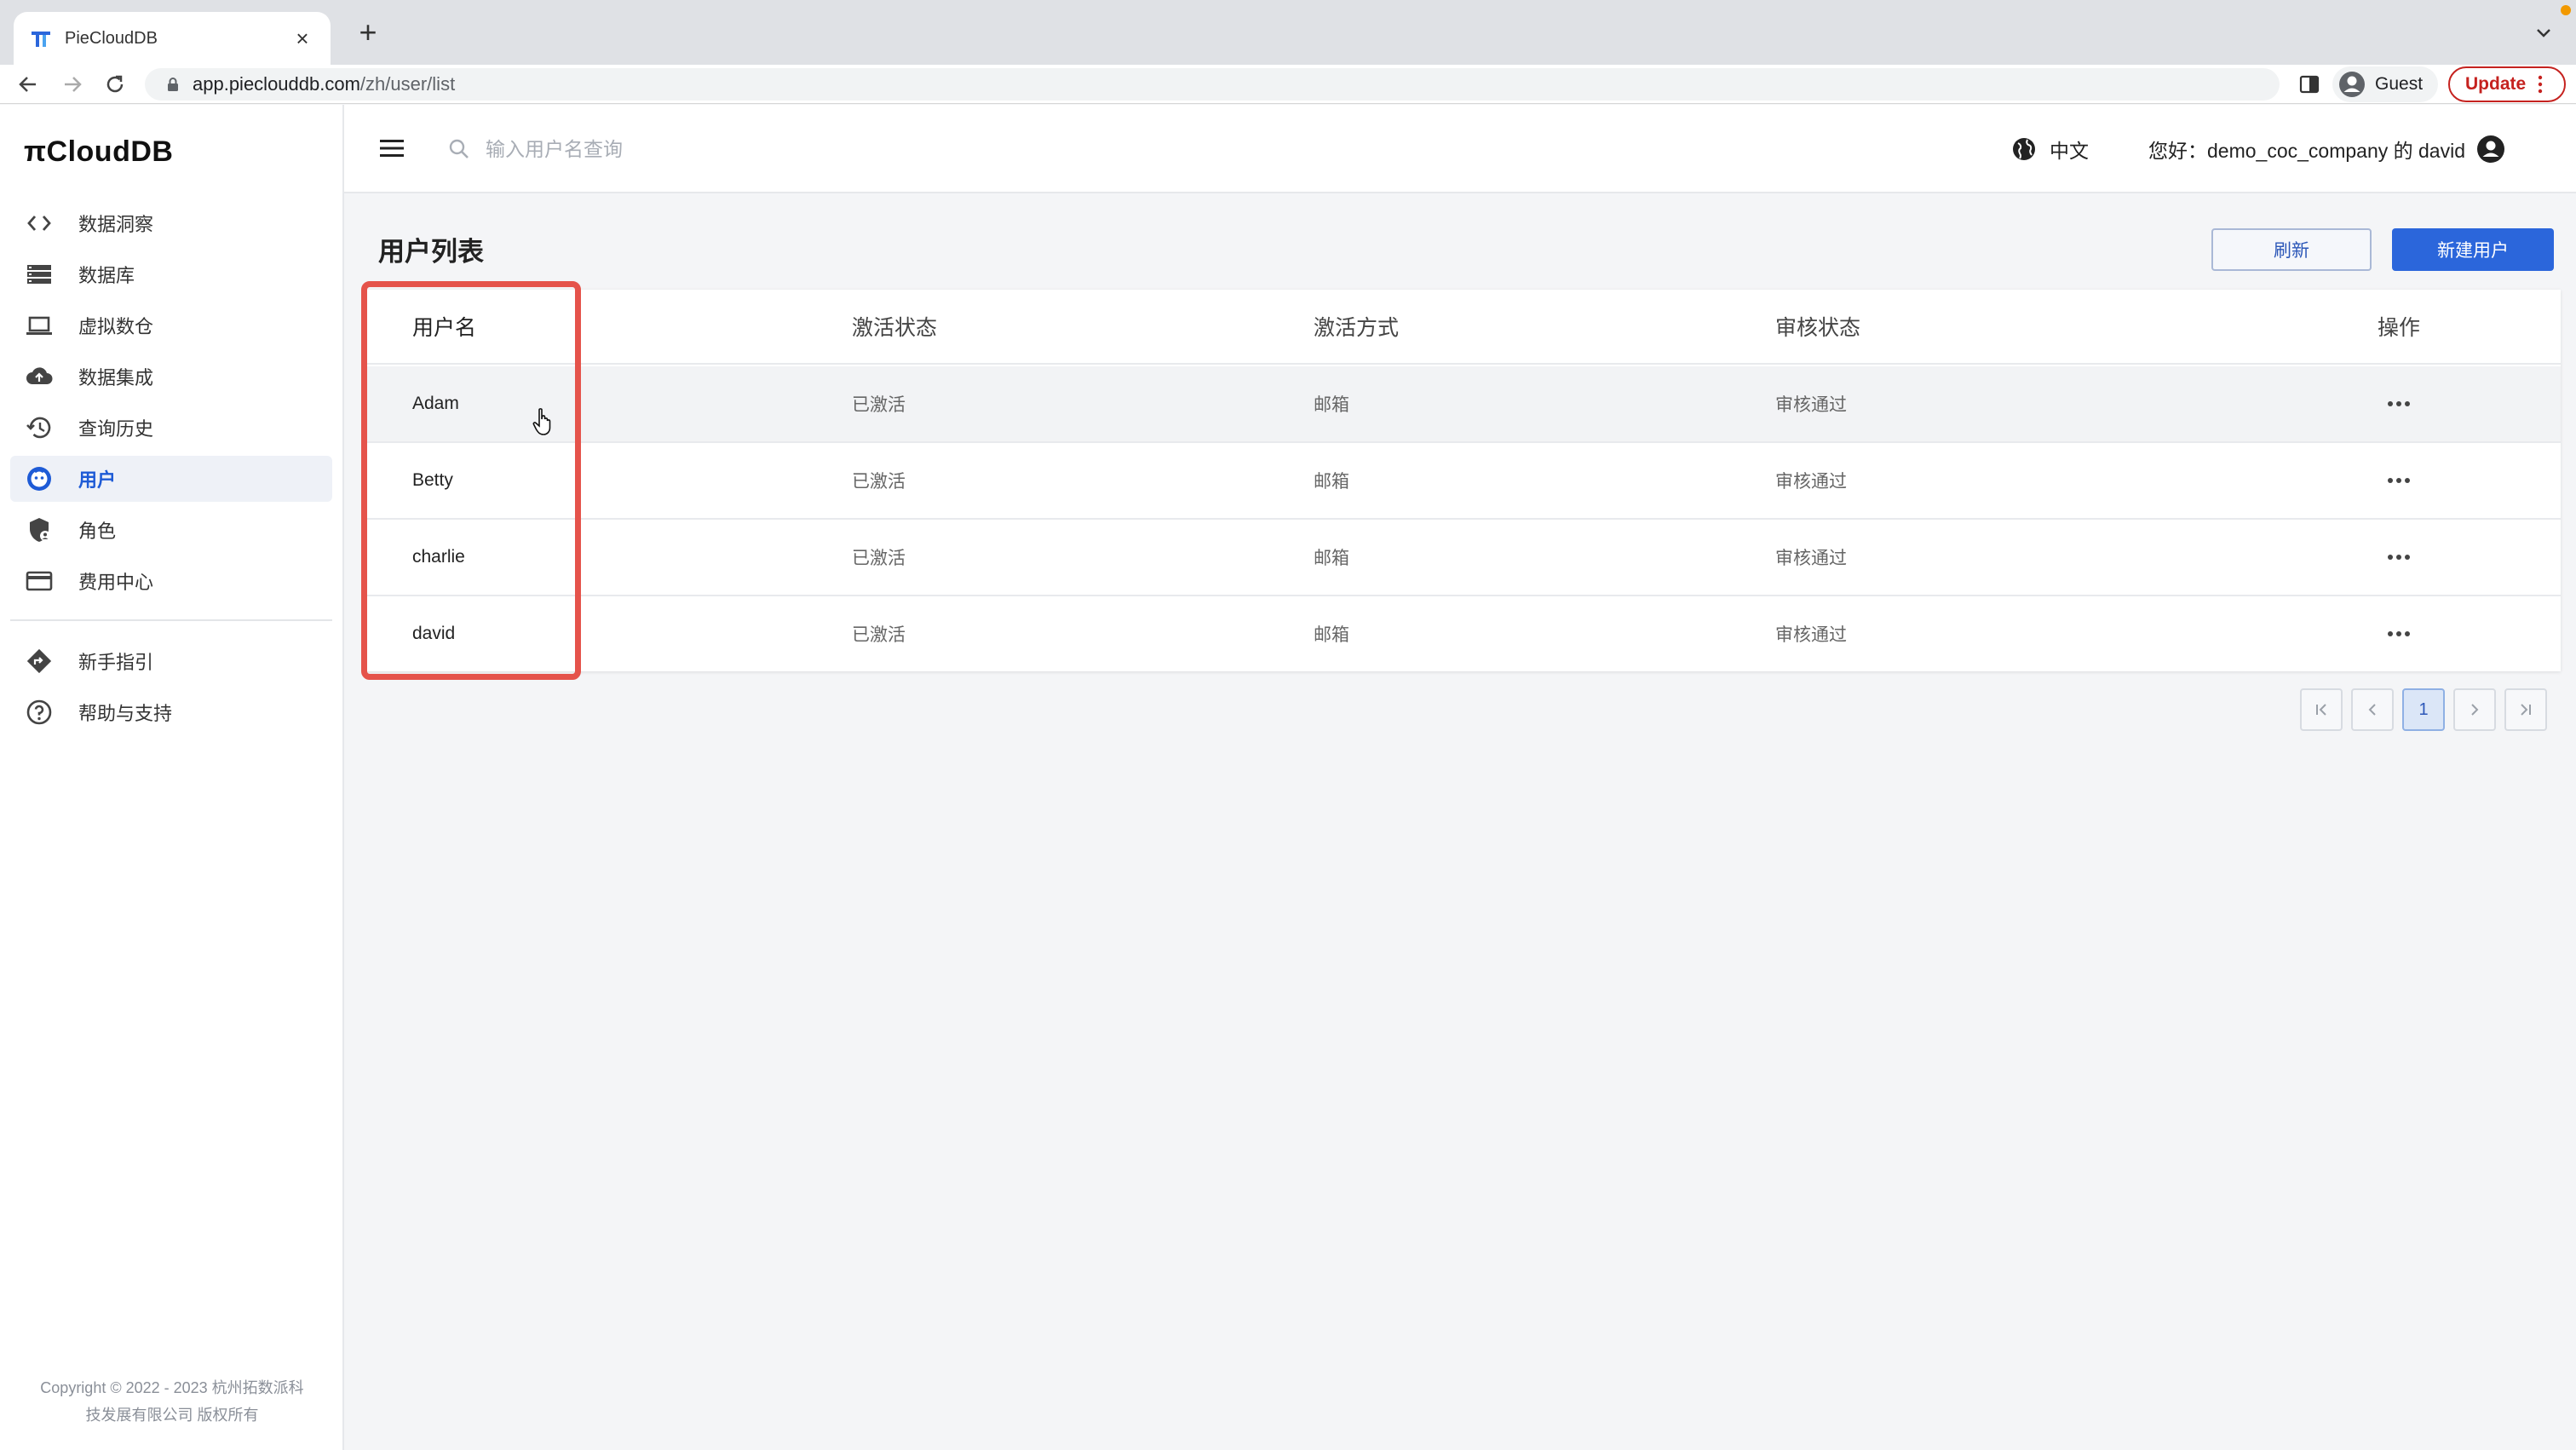 The image size is (2576, 1450). Describe the element at coordinates (98, 531) in the screenshot. I see `sidebar-item-label: 角色` at that location.